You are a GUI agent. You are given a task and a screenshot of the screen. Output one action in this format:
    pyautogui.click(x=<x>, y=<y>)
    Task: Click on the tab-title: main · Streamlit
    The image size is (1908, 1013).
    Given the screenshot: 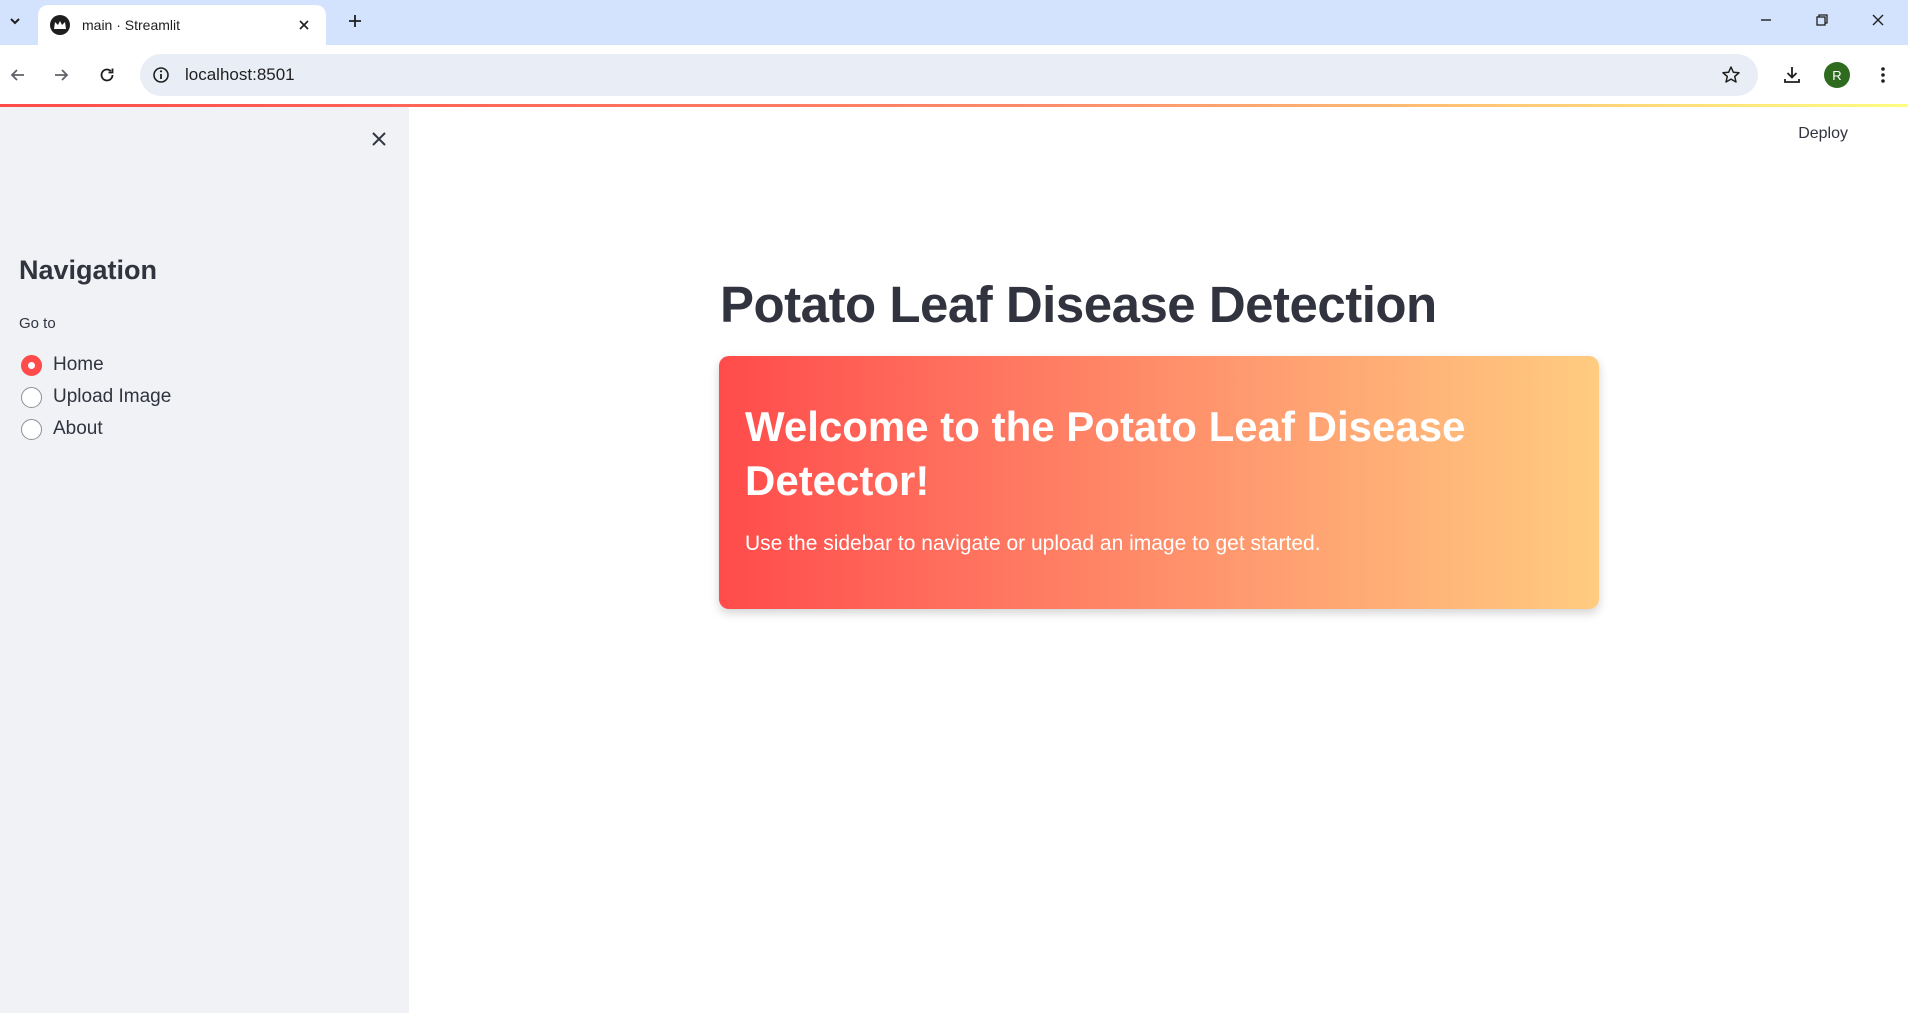 What is the action you would take?
    pyautogui.click(x=131, y=25)
    